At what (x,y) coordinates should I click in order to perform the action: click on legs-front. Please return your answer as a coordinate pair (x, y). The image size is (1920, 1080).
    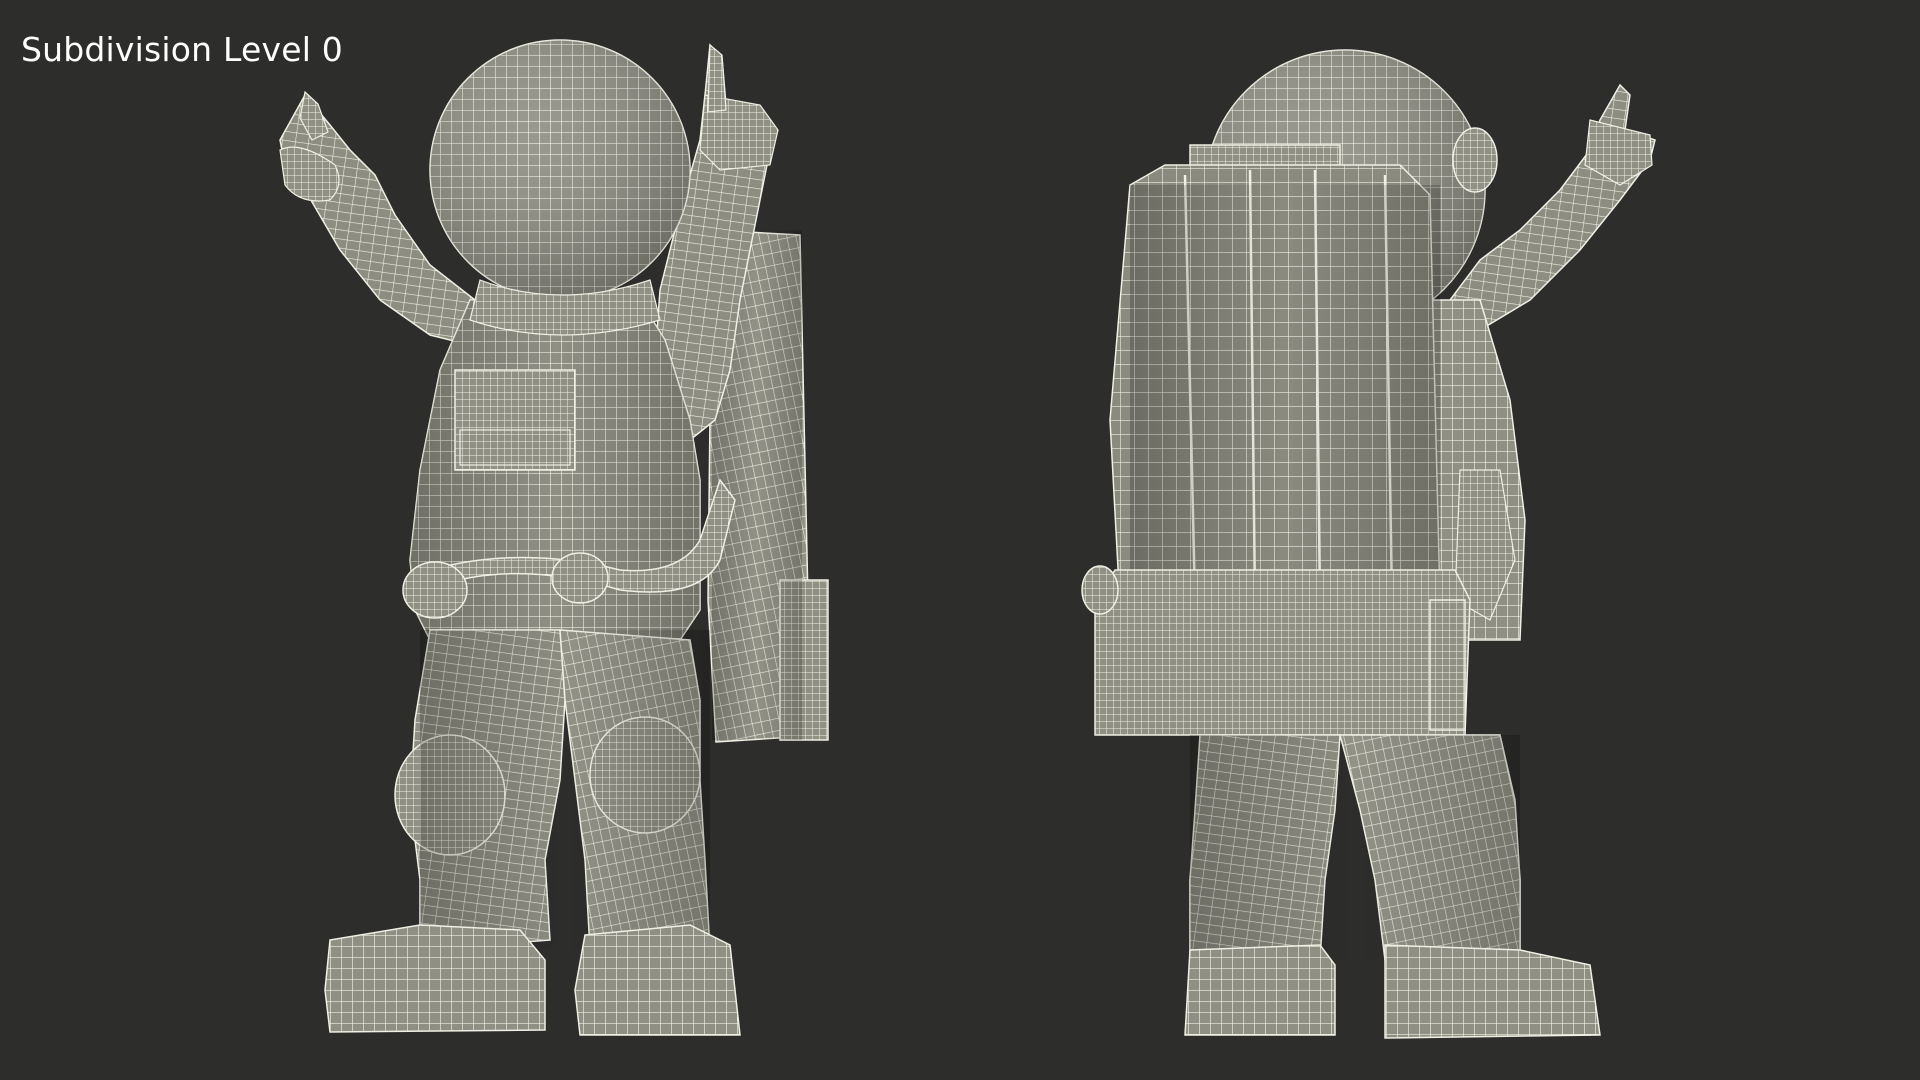
    Looking at the image, I should click on (552, 790).